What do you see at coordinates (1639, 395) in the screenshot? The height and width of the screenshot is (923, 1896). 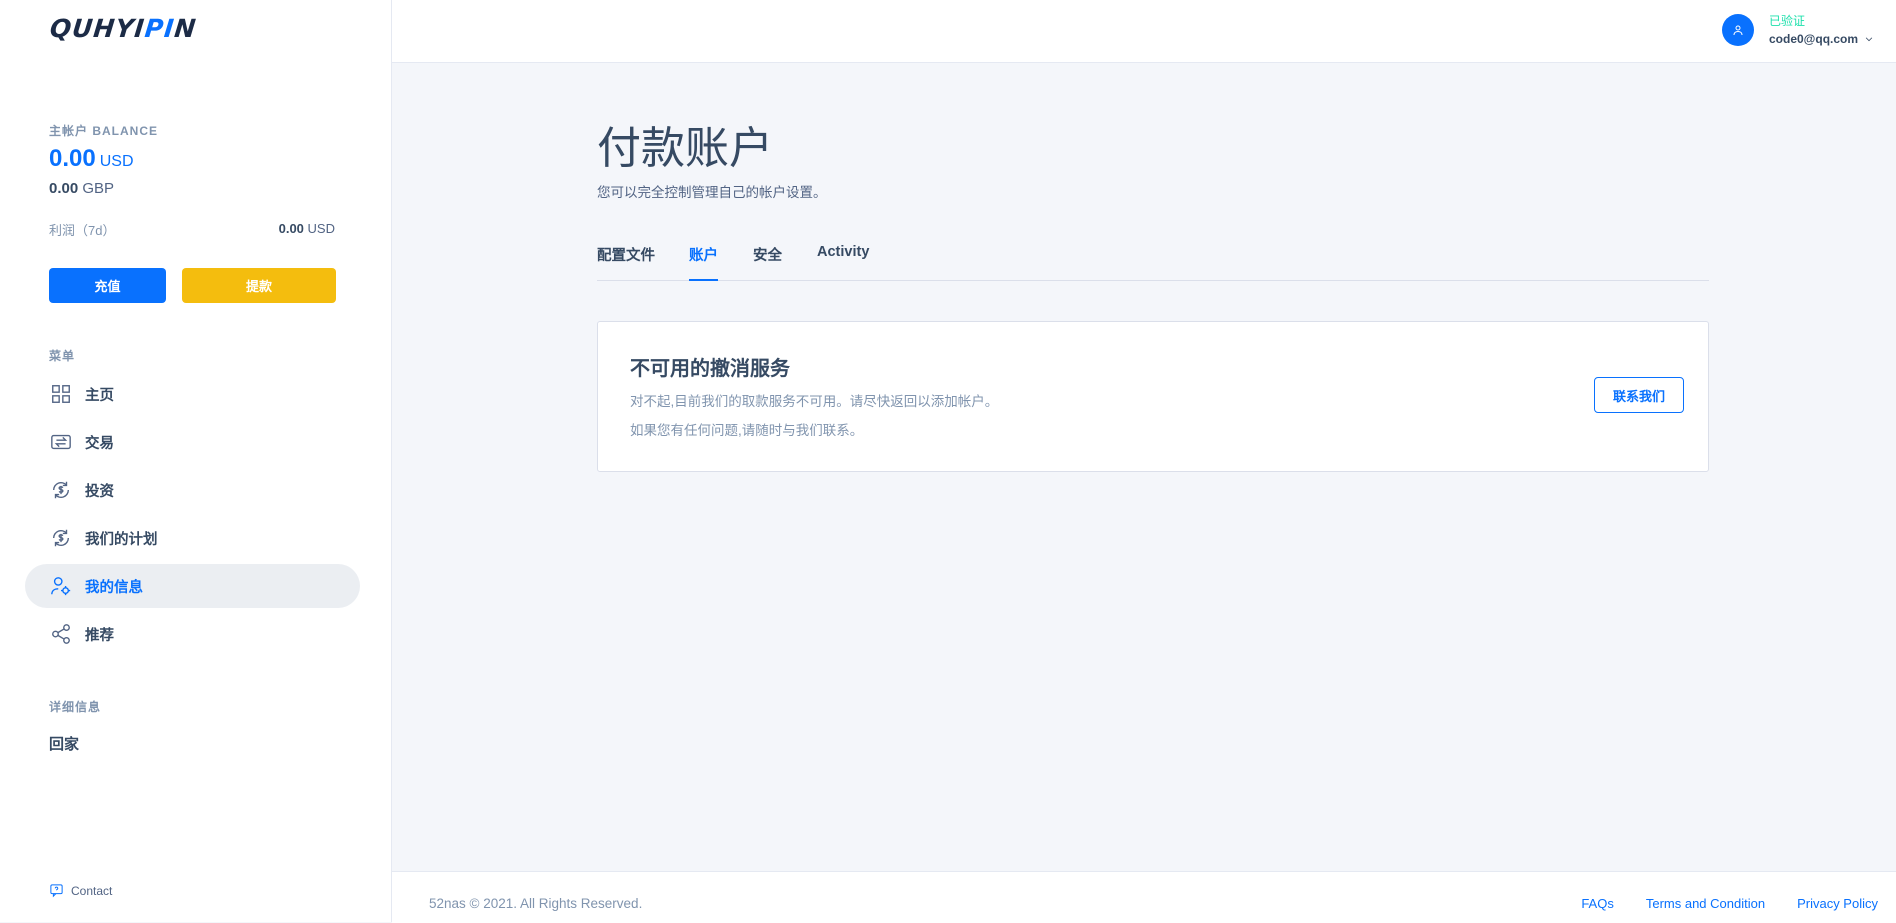 I see `contact-us-button: 联系我们` at bounding box center [1639, 395].